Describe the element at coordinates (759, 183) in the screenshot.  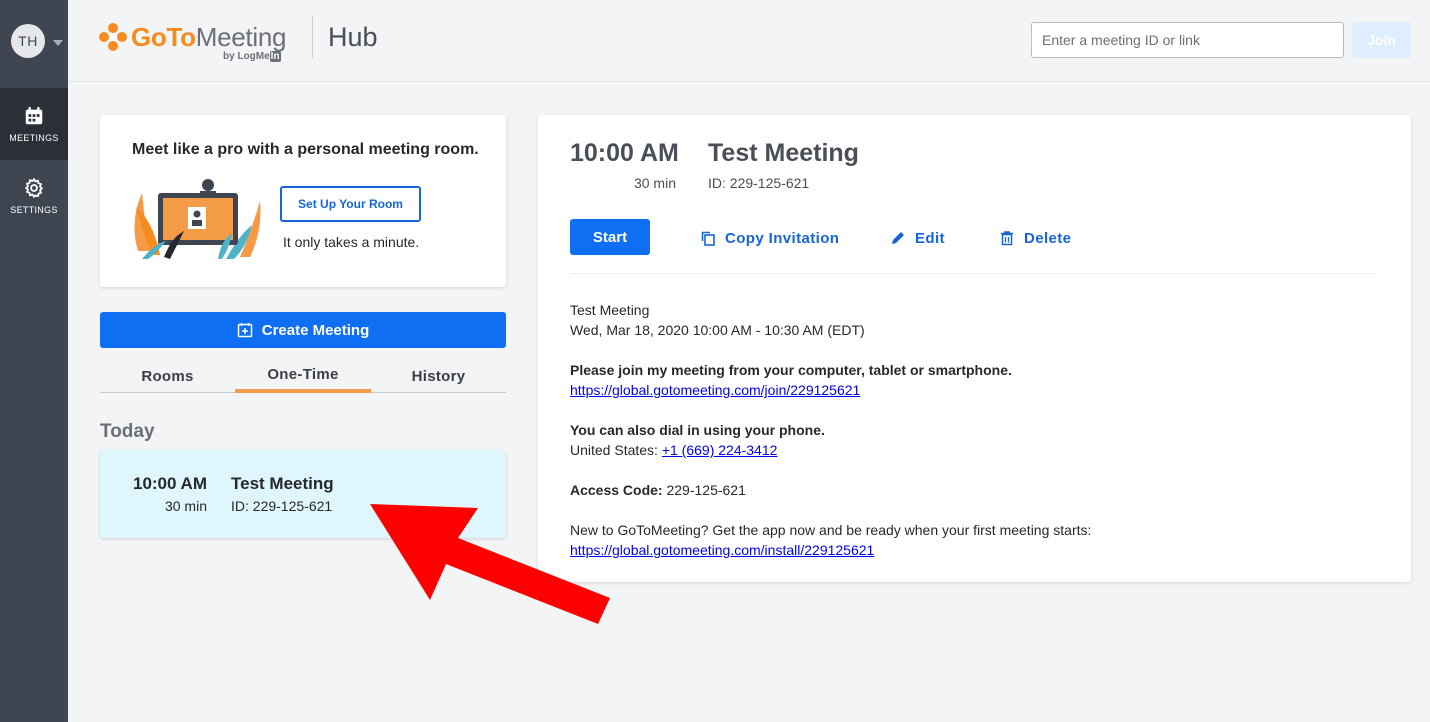
I see `detail-meeting-id: ID: 229-125-621` at that location.